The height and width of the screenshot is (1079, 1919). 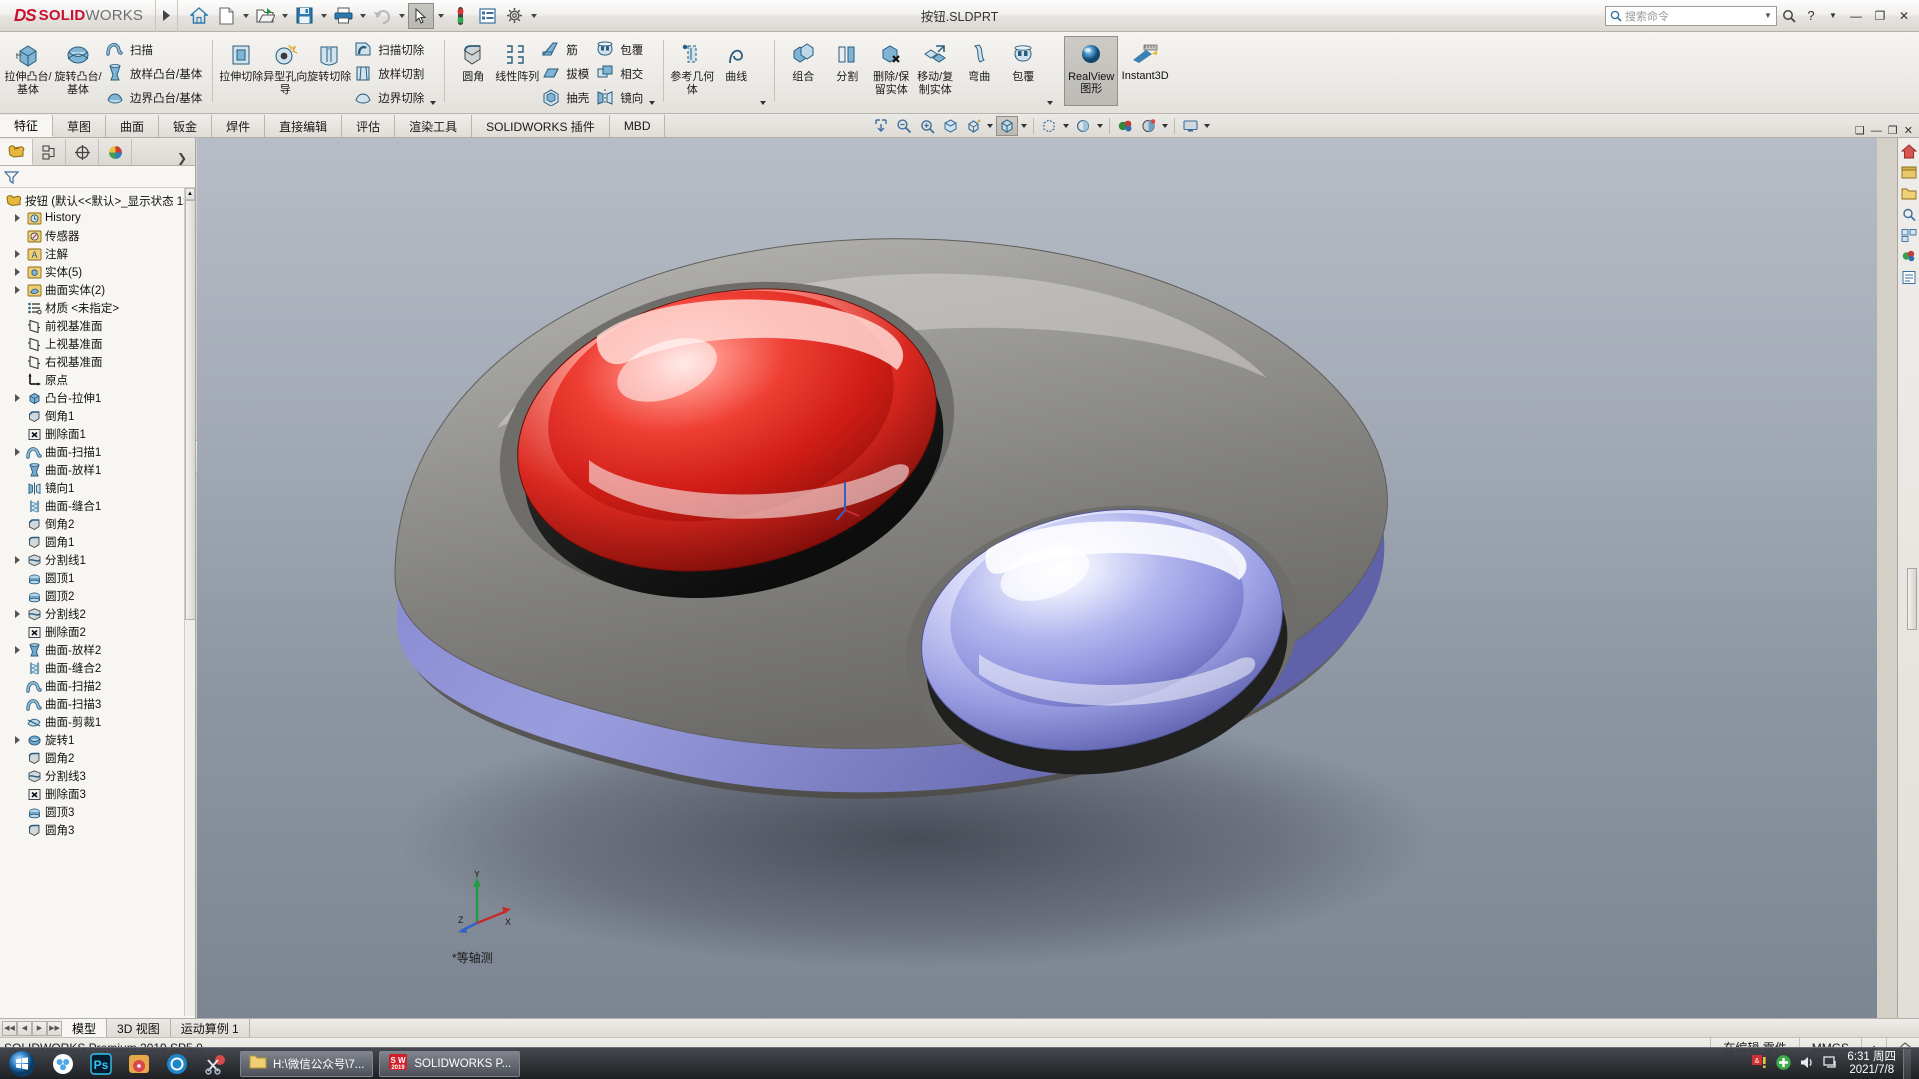 What do you see at coordinates (199, 16) in the screenshot?
I see `home-icon` at bounding box center [199, 16].